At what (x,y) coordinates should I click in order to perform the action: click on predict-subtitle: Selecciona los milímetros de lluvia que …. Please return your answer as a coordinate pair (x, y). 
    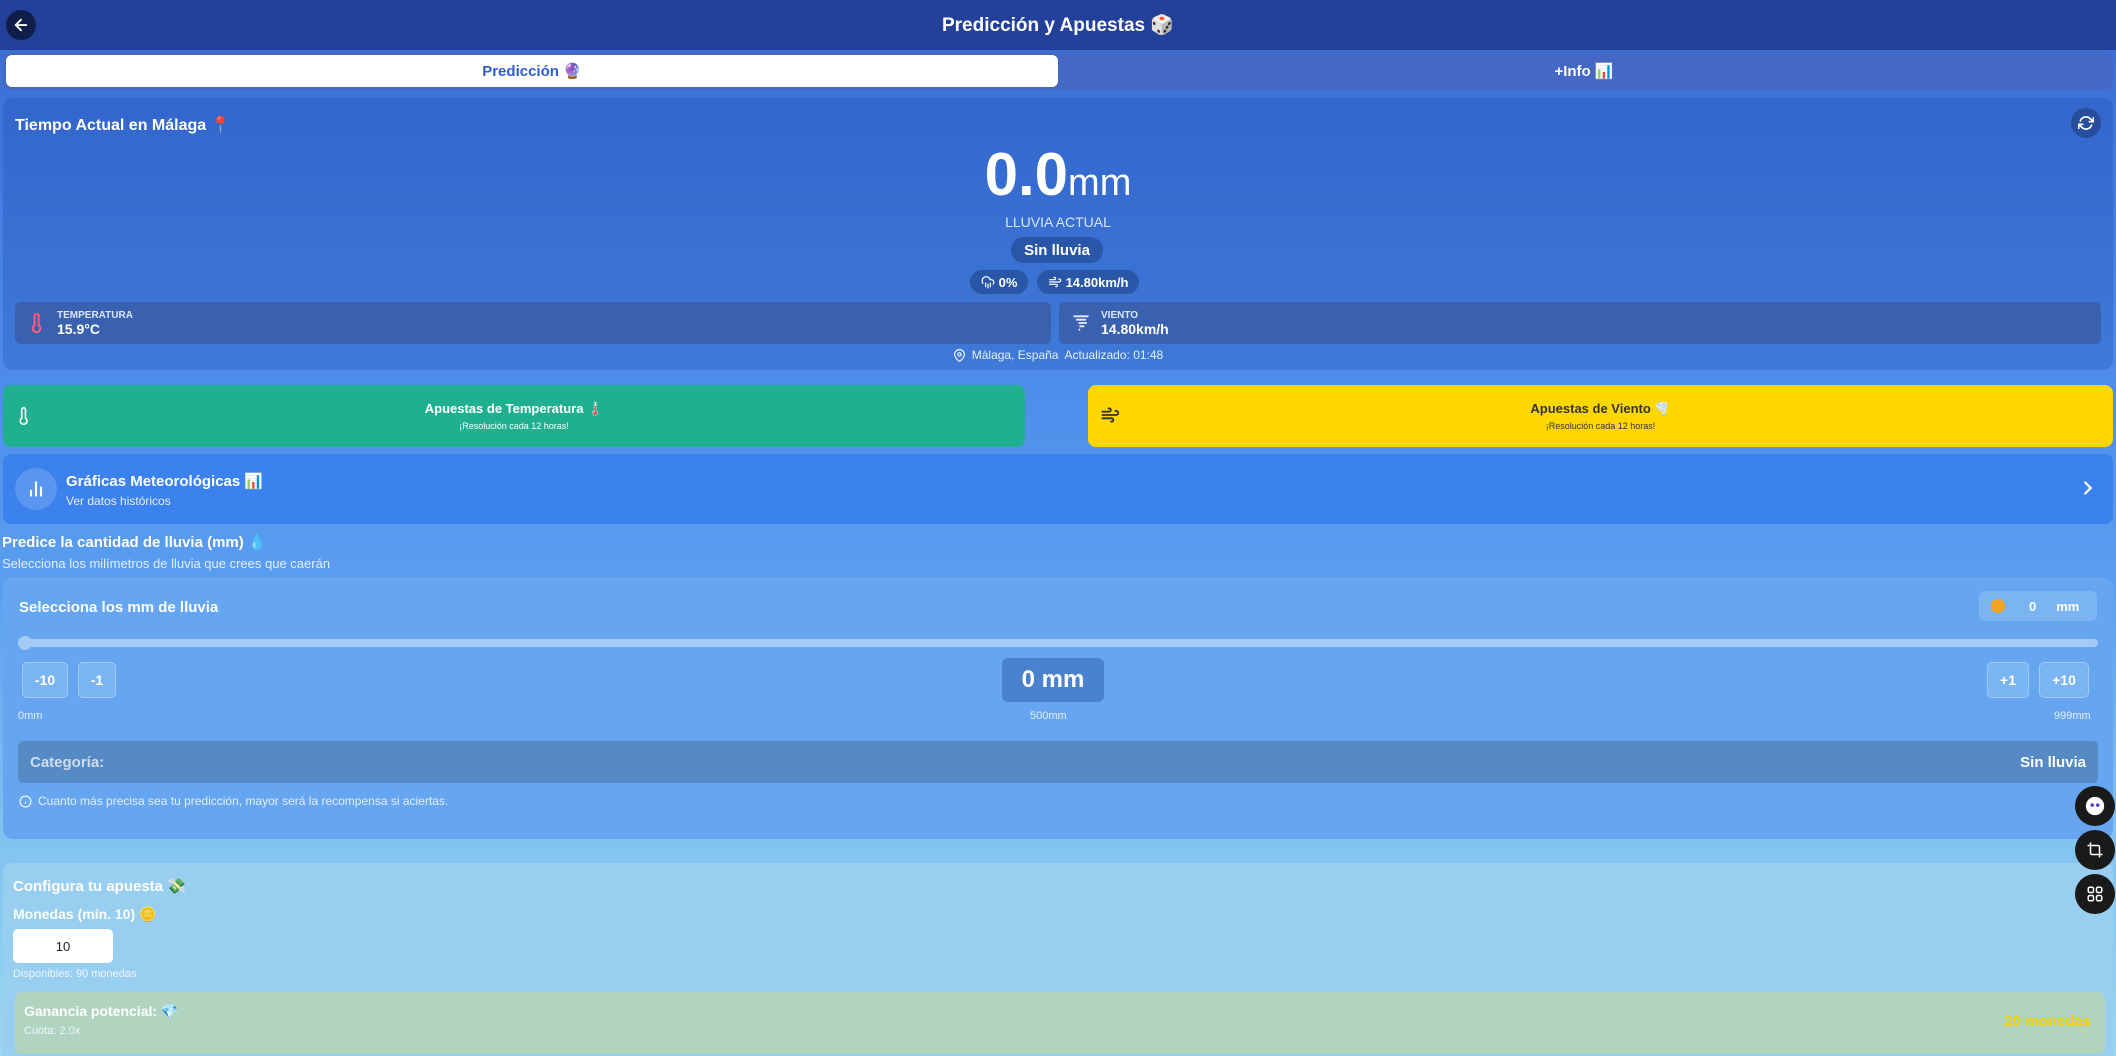
    Looking at the image, I should click on (166, 563).